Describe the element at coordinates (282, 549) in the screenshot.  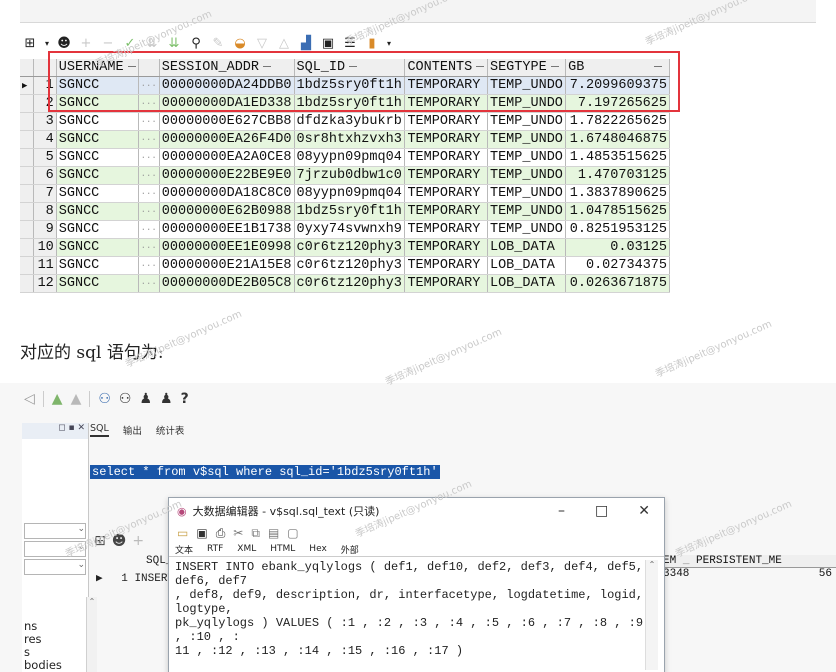
I see `tab-html: HTML` at that location.